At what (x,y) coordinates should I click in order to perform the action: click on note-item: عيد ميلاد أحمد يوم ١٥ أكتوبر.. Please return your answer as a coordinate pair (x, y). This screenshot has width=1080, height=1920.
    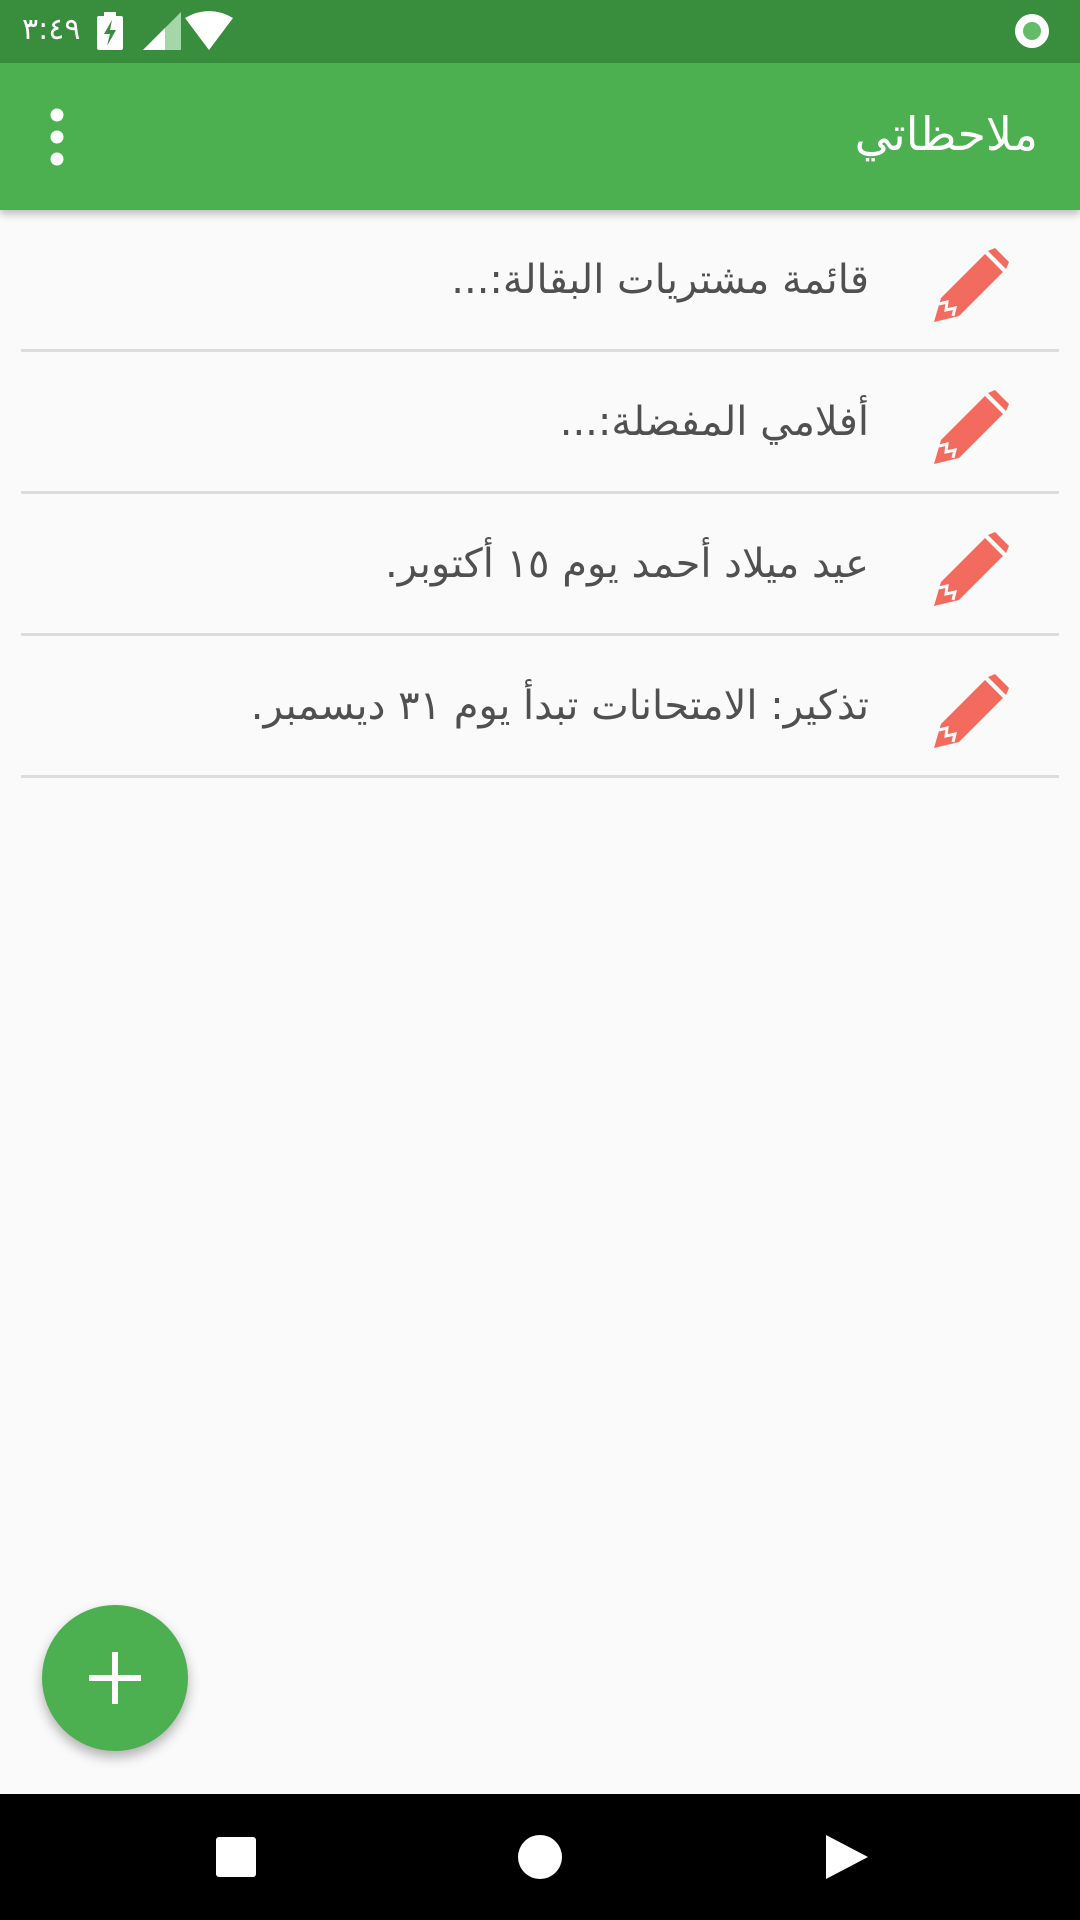
    Looking at the image, I should click on (540, 565).